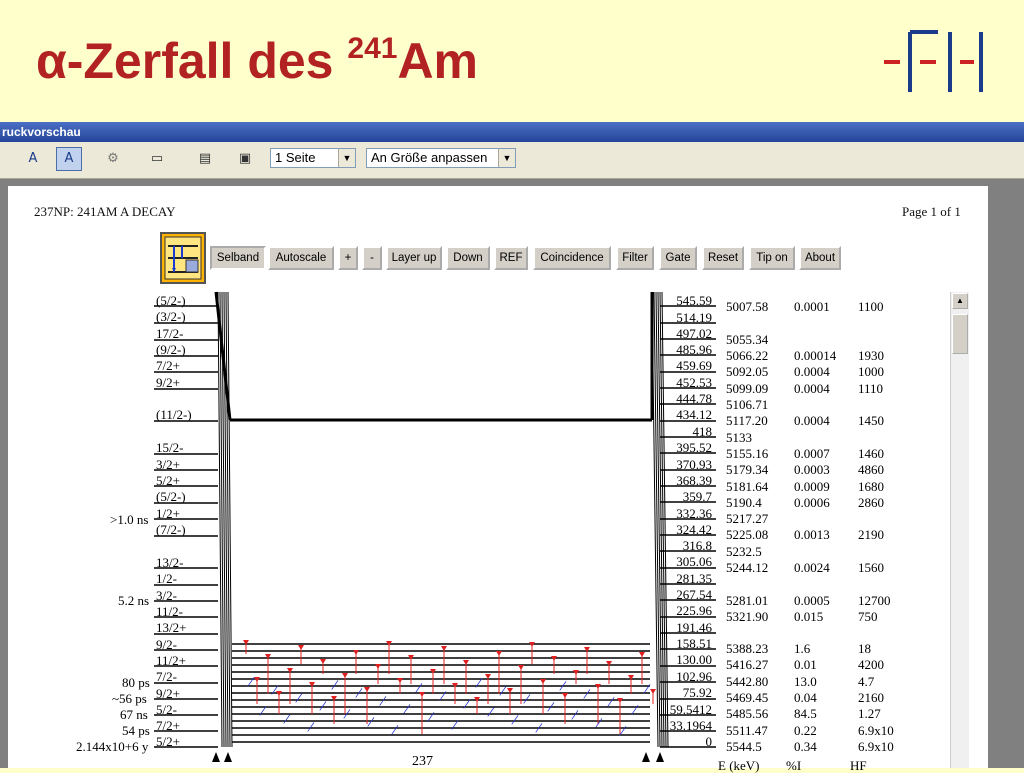  I want to click on applet-button-filter: Filter, so click(635, 258).